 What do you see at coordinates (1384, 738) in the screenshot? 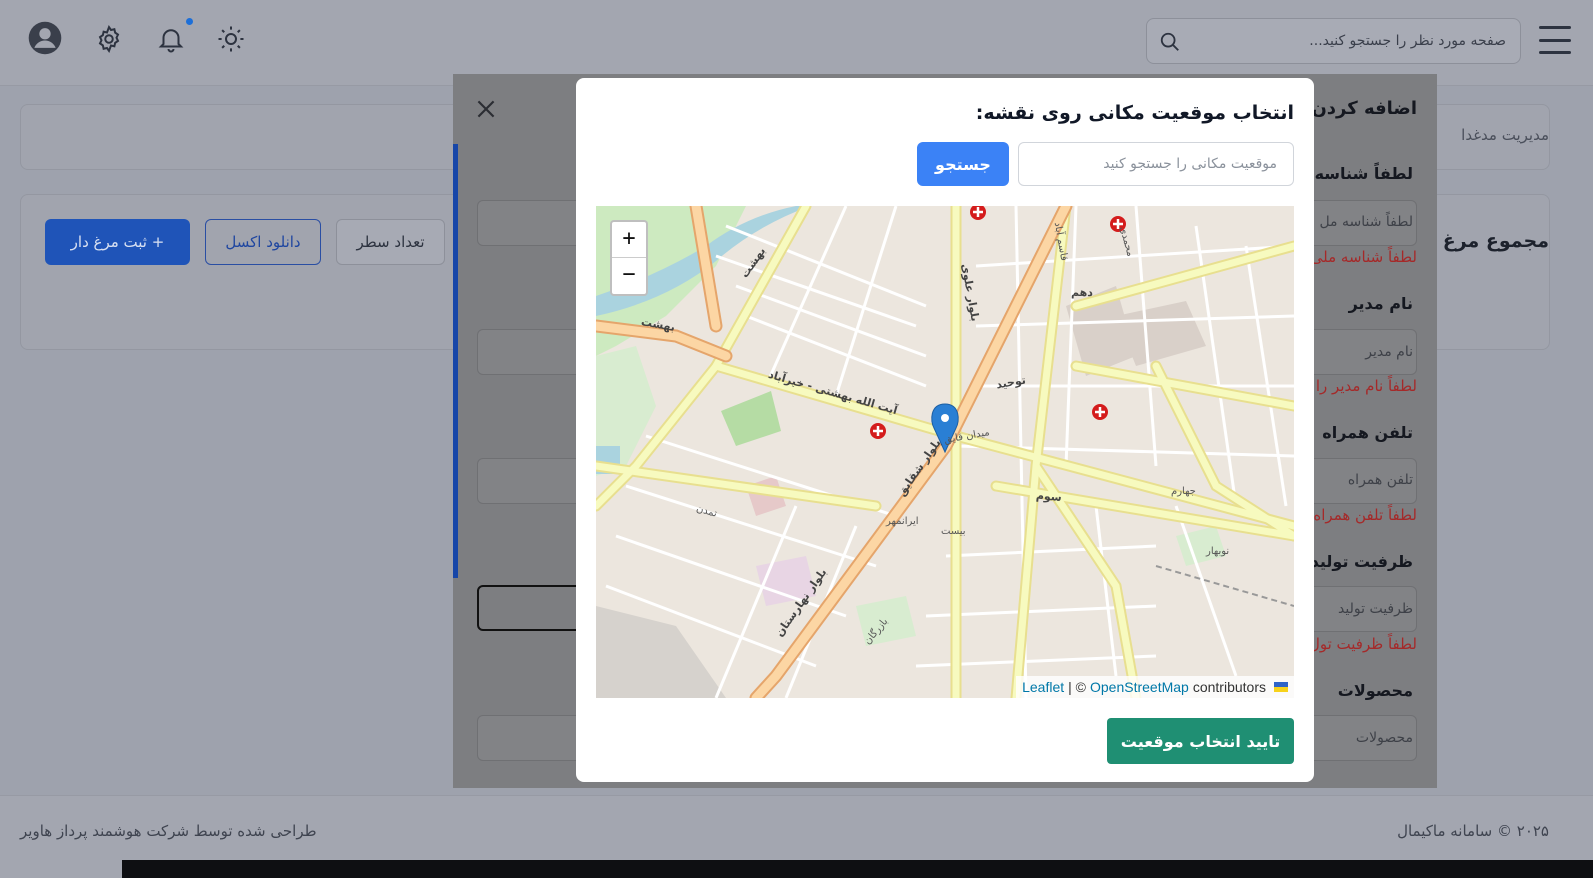
I see `products-placeholder: محصولات` at bounding box center [1384, 738].